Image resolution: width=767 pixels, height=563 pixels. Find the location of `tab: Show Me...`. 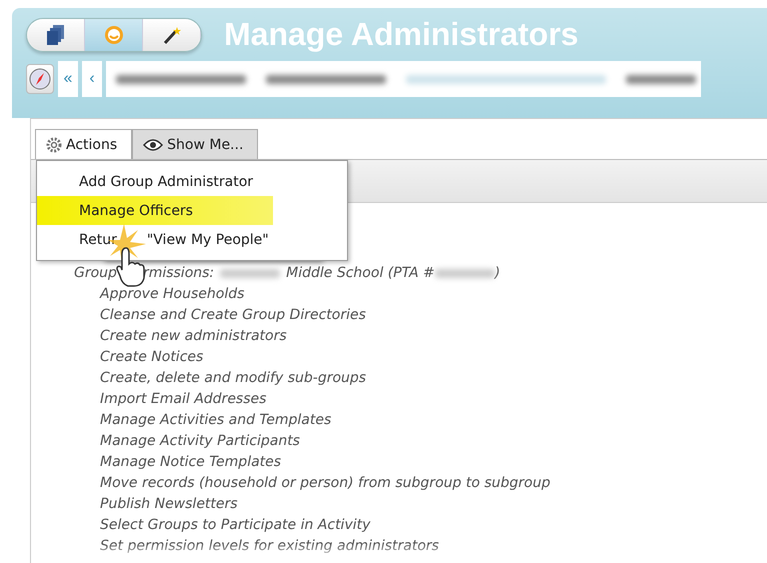

tab: Show Me... is located at coordinates (195, 144).